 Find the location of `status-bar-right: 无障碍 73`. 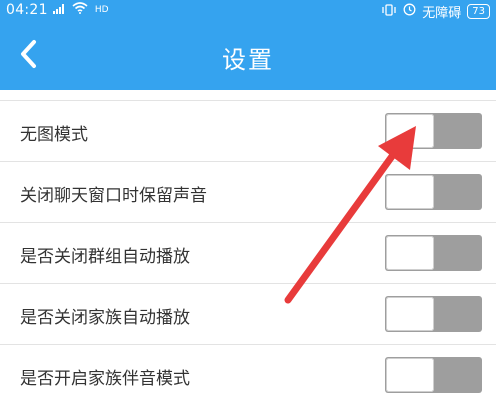

status-bar-right: 无障碍 73 is located at coordinates (435, 11).